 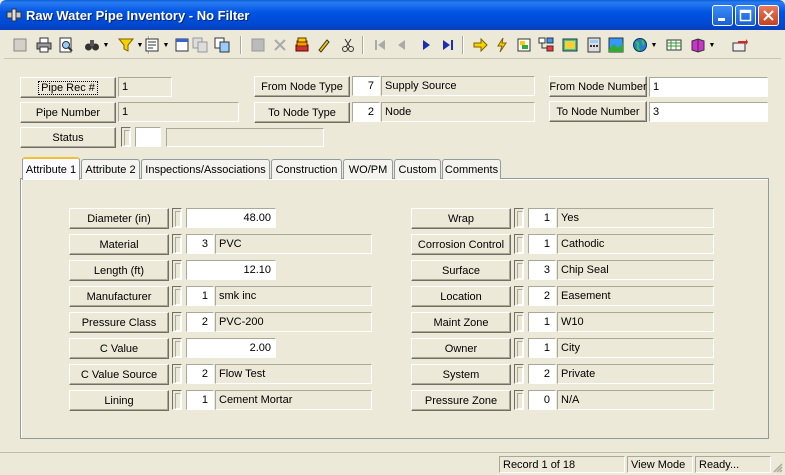 I want to click on tab-attribute-2: Attribute 2, so click(x=110, y=169).